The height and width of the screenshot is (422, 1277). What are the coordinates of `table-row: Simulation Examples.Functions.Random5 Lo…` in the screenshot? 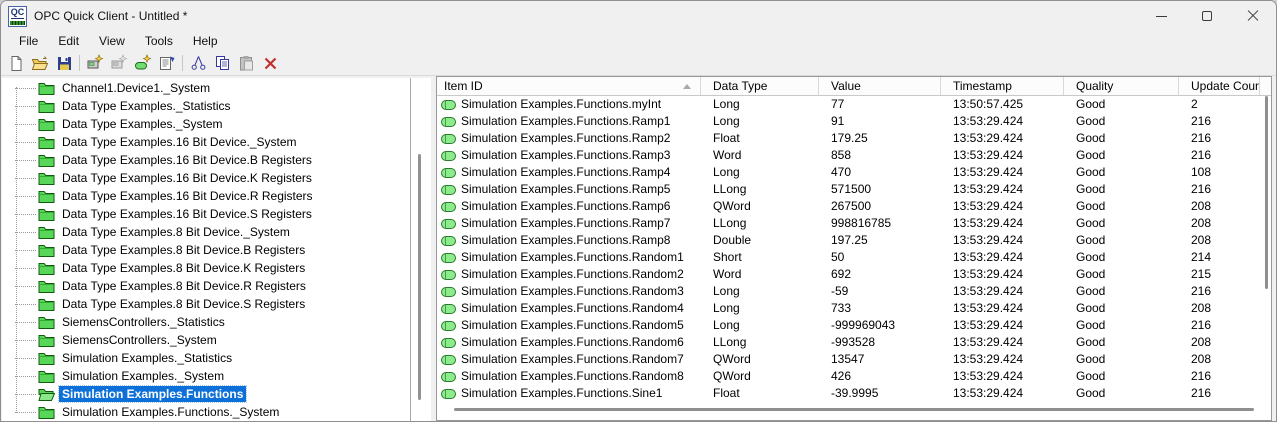 It's located at (854, 325).